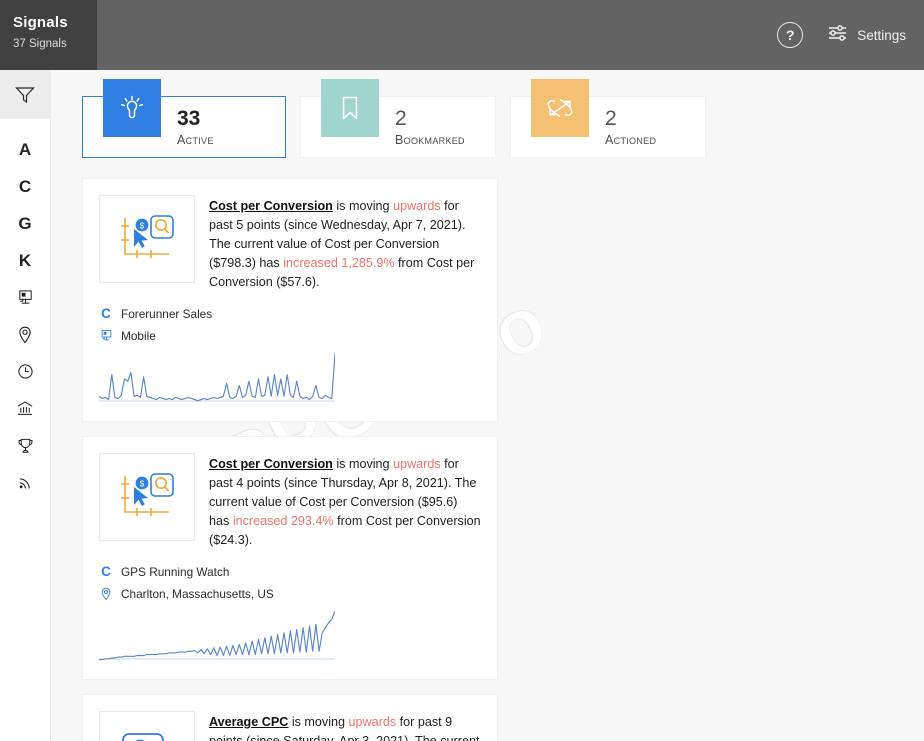 Image resolution: width=924 pixels, height=741 pixels. Describe the element at coordinates (25, 334) in the screenshot. I see `sidebar-item-location` at that location.